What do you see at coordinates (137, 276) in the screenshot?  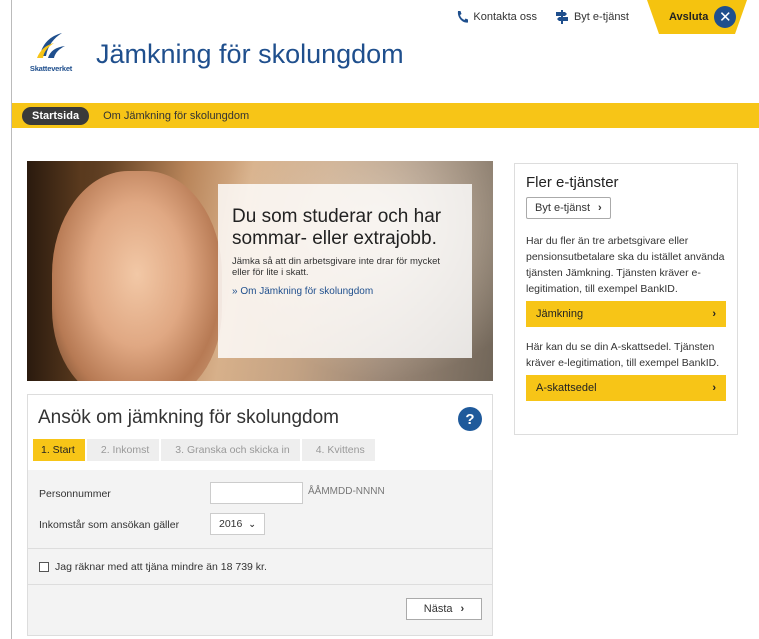 I see `hero-photo-face` at bounding box center [137, 276].